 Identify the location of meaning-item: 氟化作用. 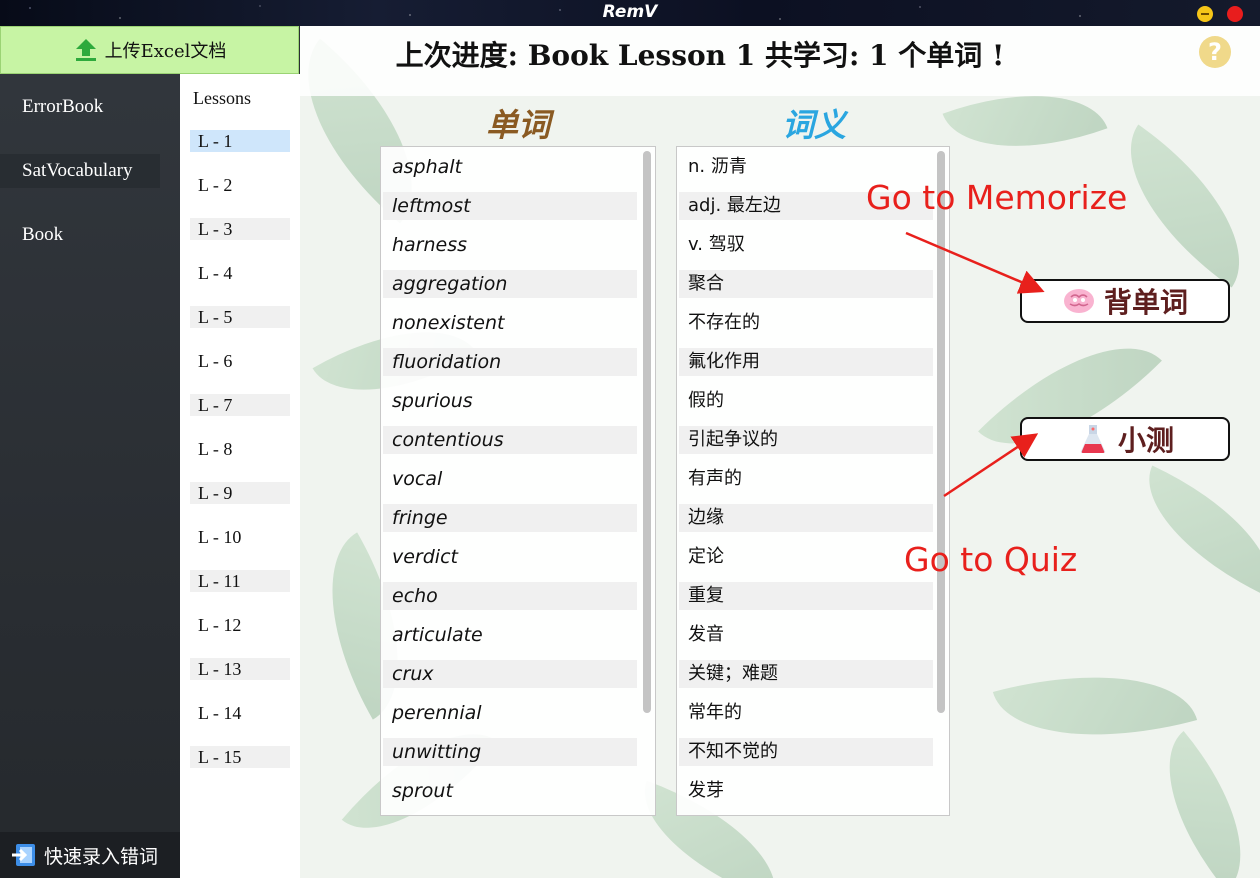
(806, 362).